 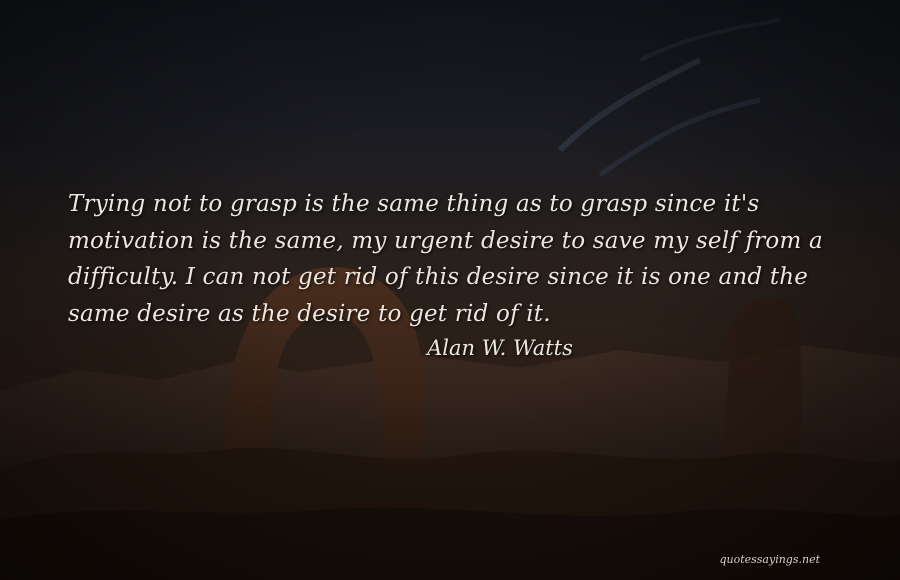 What do you see at coordinates (769, 559) in the screenshot?
I see `site-watermark: quotessayings.net` at bounding box center [769, 559].